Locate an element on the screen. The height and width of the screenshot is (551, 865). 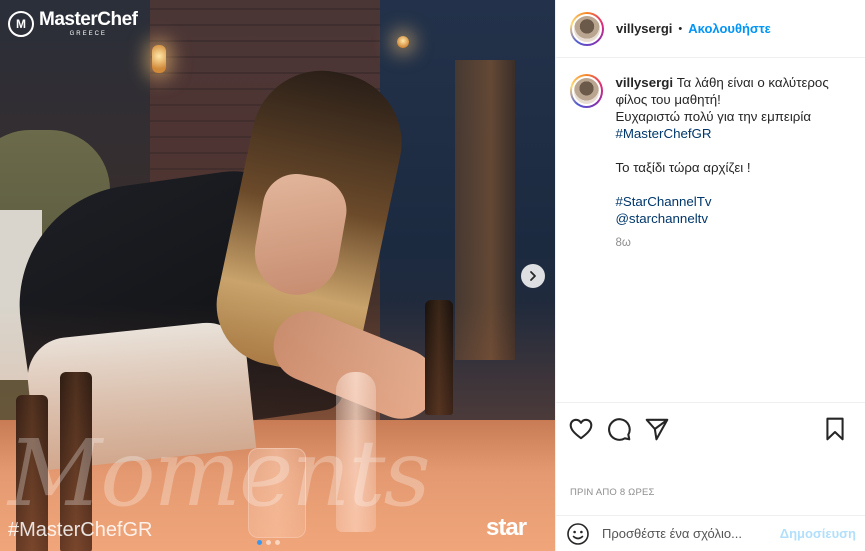
masterchef-badge: M is located at coordinates (21, 23).